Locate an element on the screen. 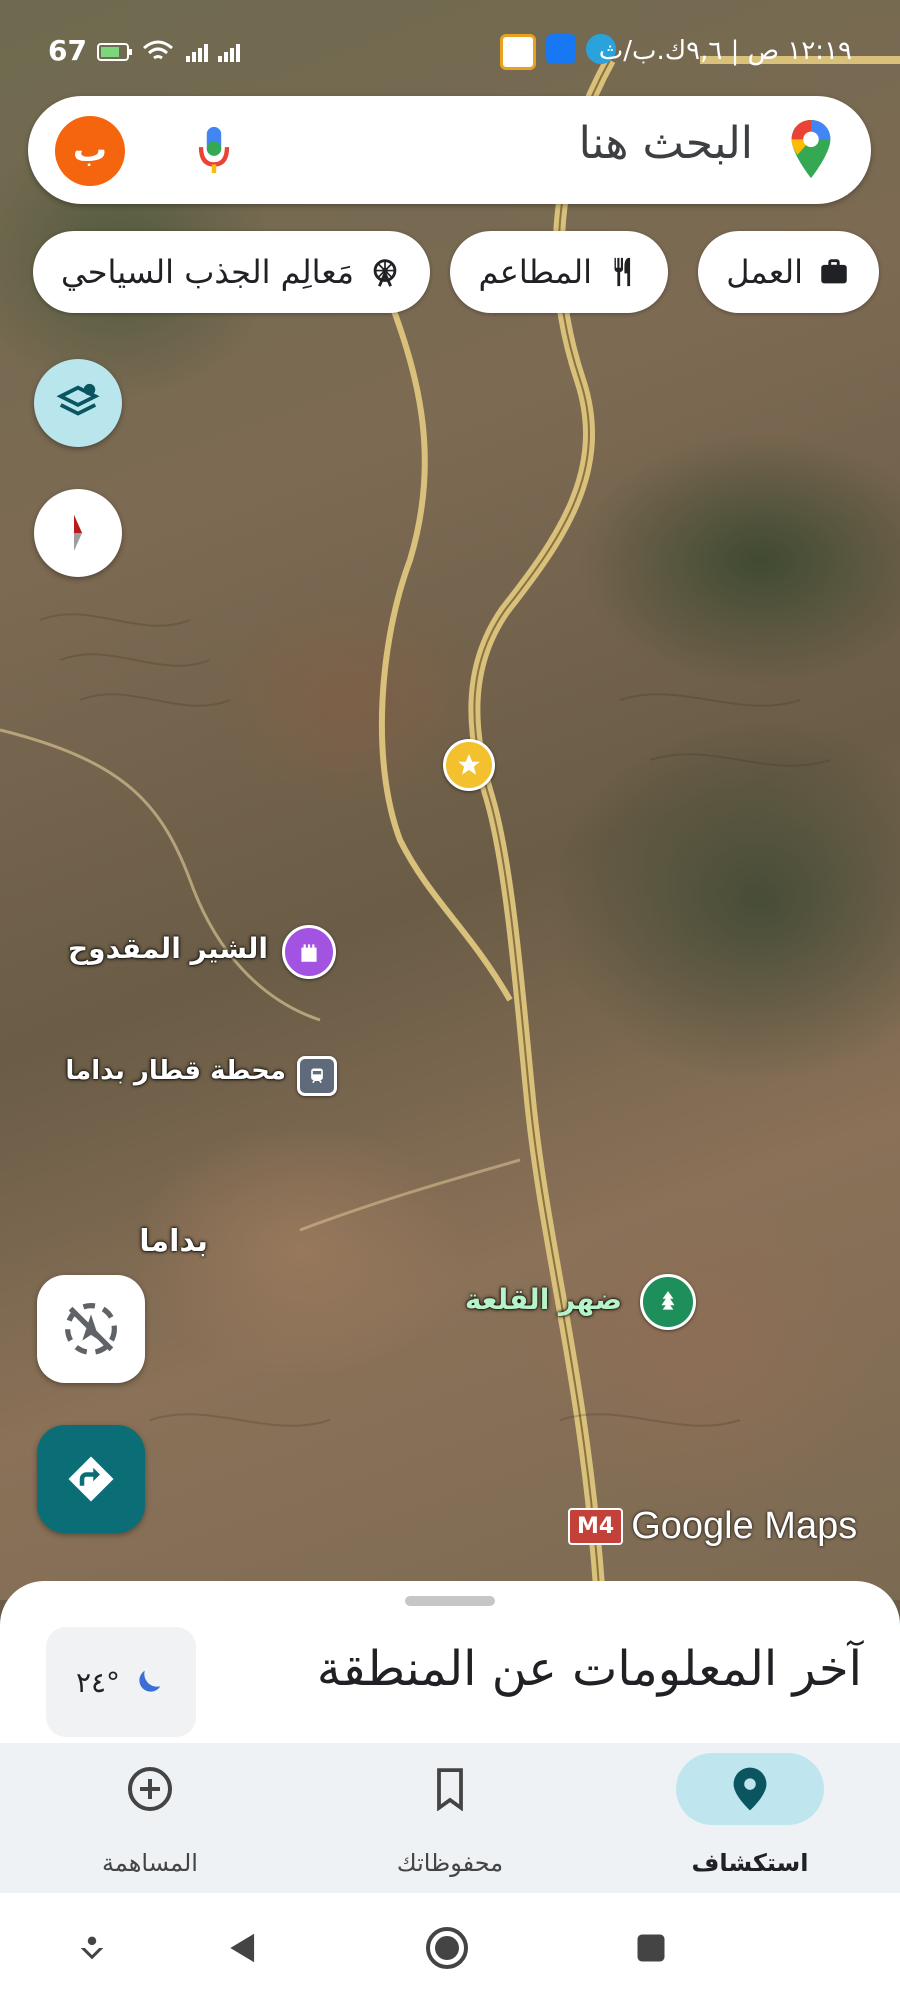 The image size is (900, 2000). bookmark-icon is located at coordinates (450, 1789).